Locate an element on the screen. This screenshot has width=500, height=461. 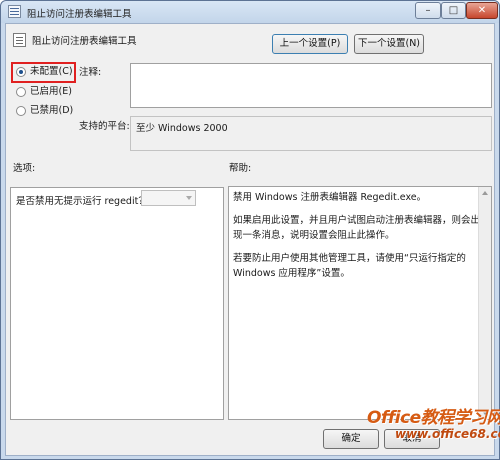
minimize-button: – is located at coordinates (428, 10).